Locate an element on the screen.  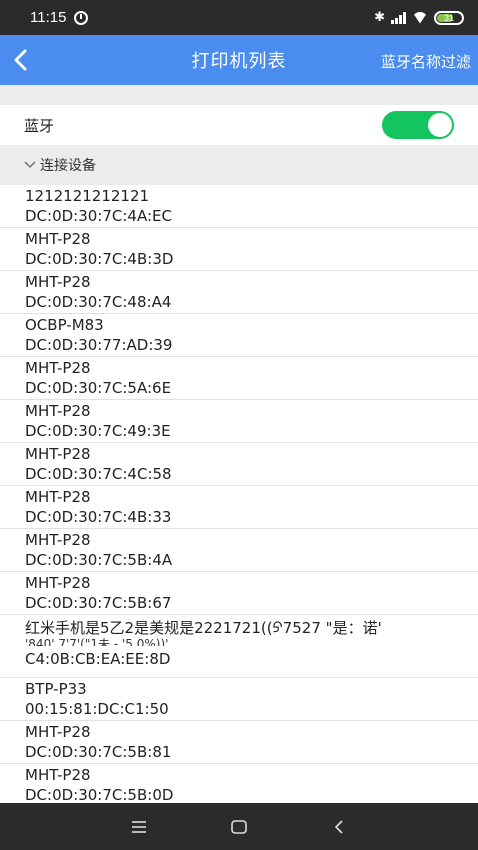
home-button is located at coordinates (239, 827).